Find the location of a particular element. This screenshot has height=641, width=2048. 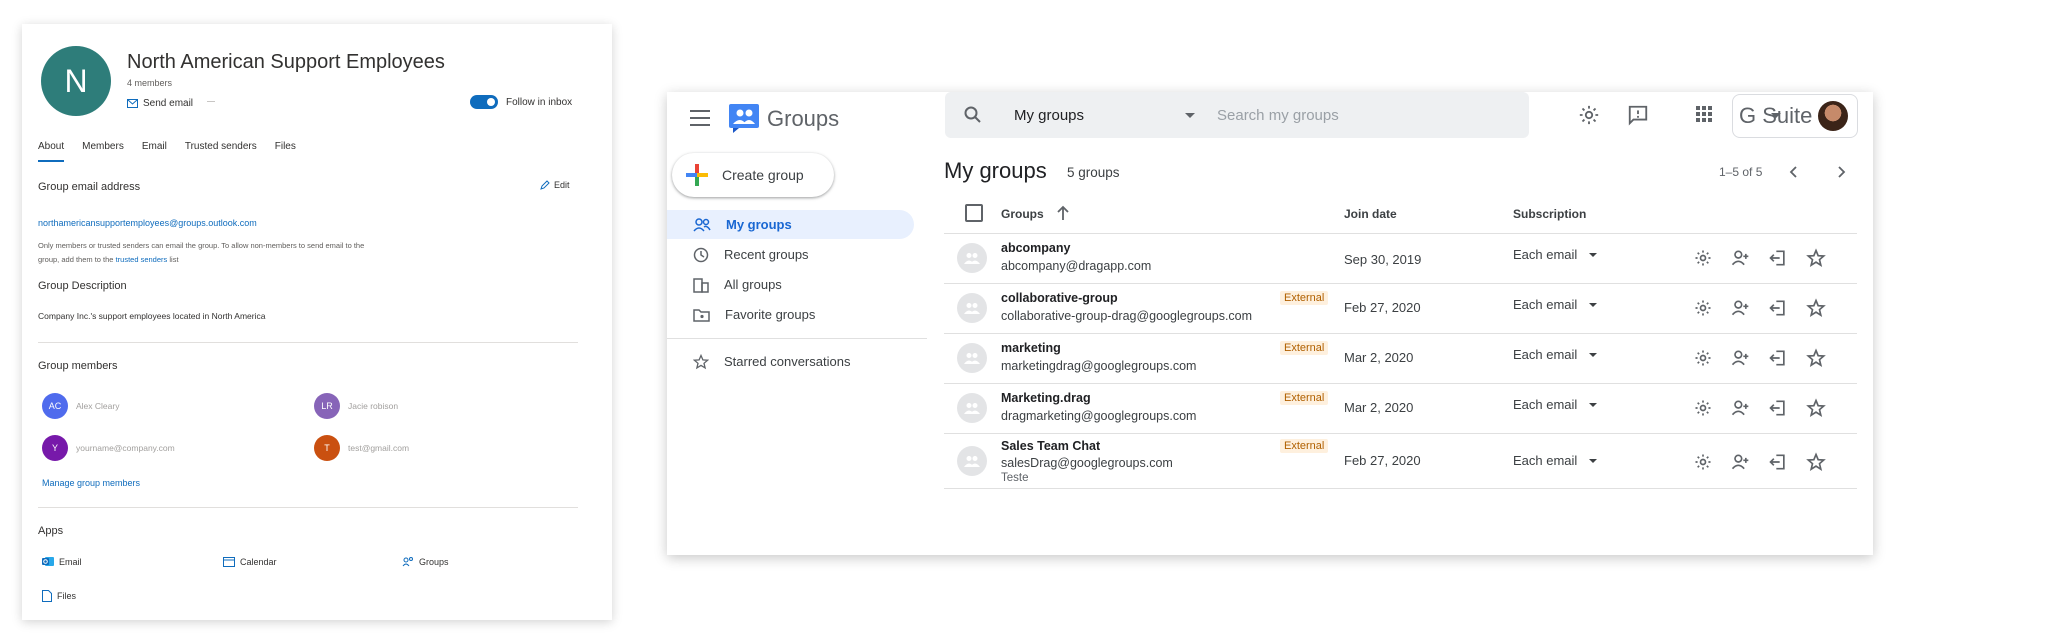

column-header-join-date: Join date is located at coordinates (1370, 214).